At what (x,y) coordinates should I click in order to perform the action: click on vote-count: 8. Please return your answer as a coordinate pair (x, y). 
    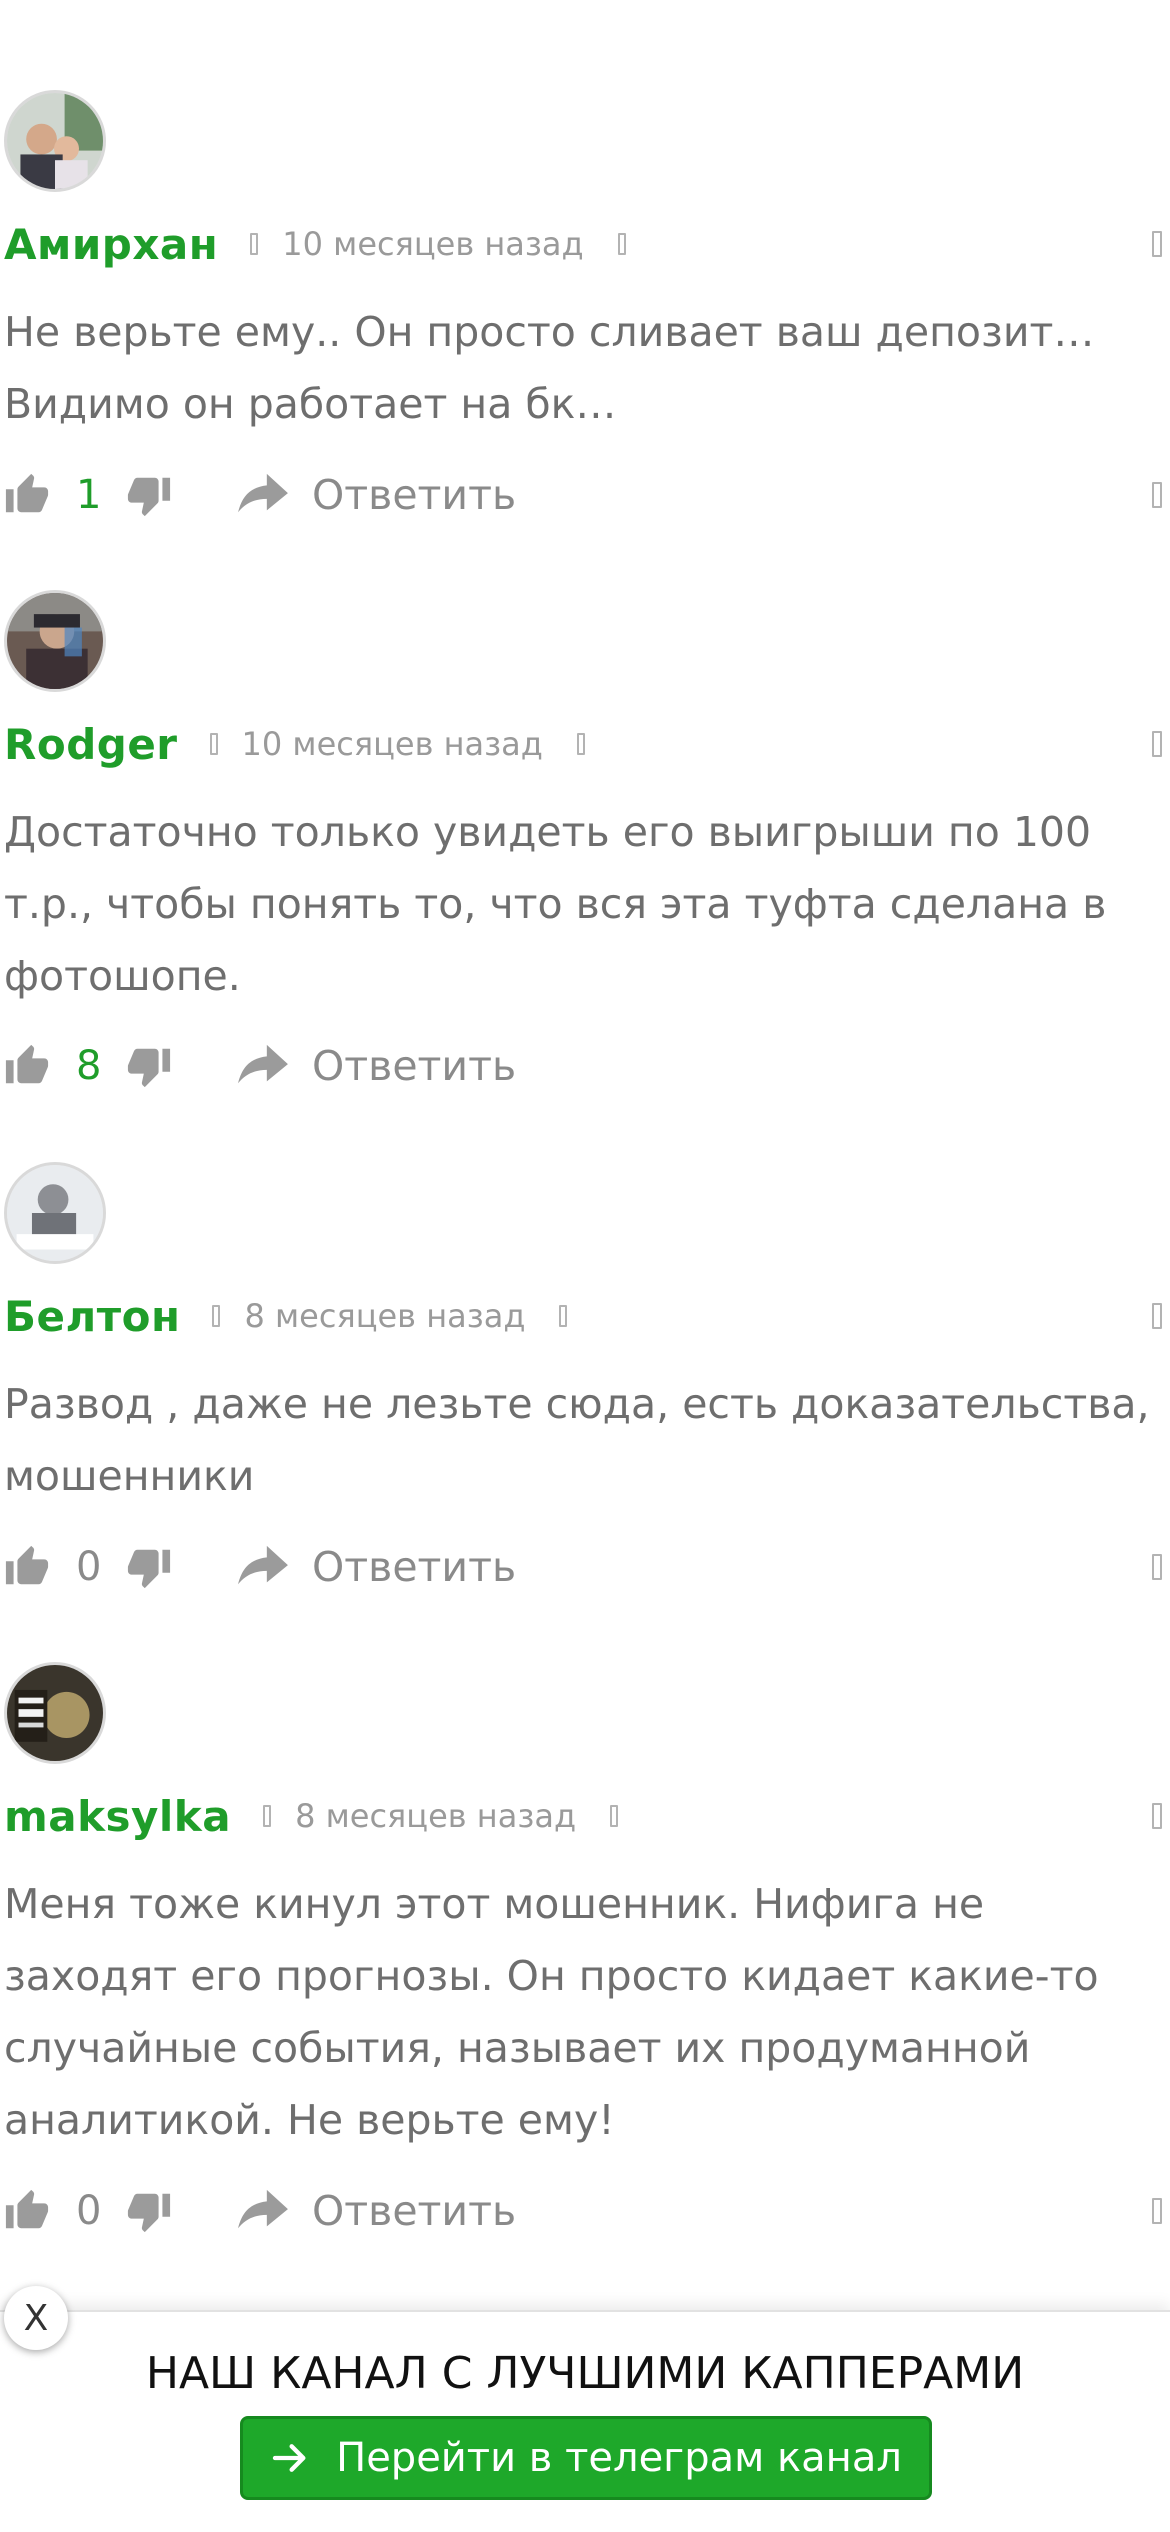
    Looking at the image, I should click on (89, 1066).